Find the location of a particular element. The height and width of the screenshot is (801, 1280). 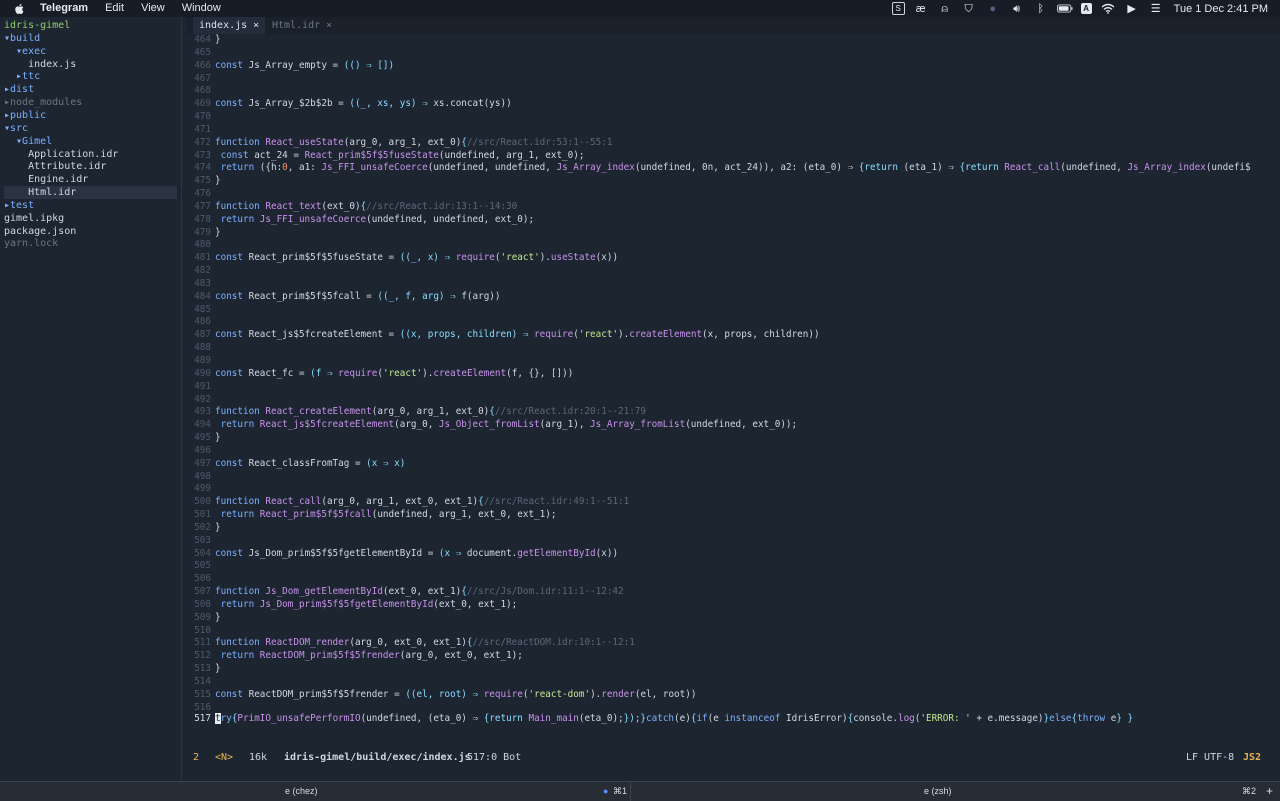

status-area: S æ ⍝ ⛉ ● 🔊︎ ᛒ A ▶︎ ☰ Tue 1 Dec 2:41 PM is located at coordinates (1084, 8).